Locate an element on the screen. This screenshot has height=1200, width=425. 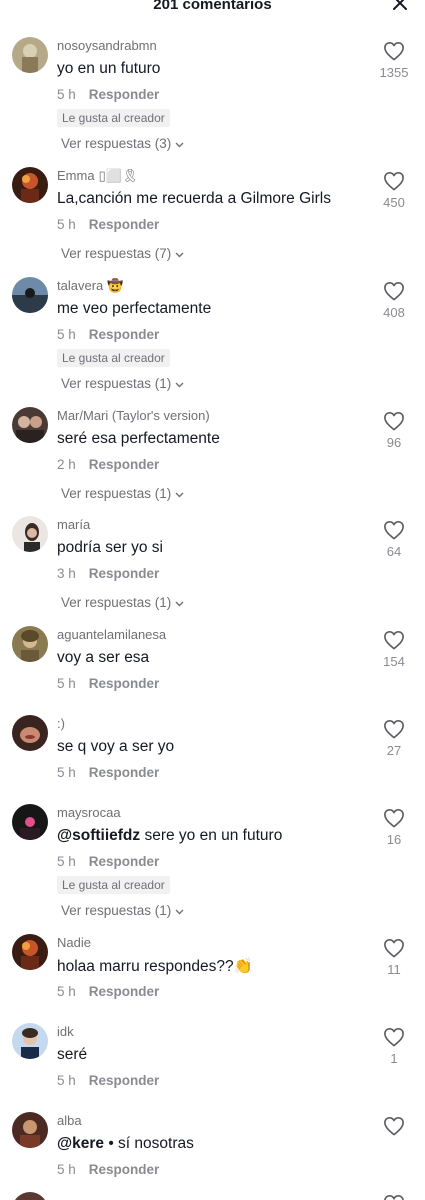
comment-text: seré is located at coordinates (72, 1054).